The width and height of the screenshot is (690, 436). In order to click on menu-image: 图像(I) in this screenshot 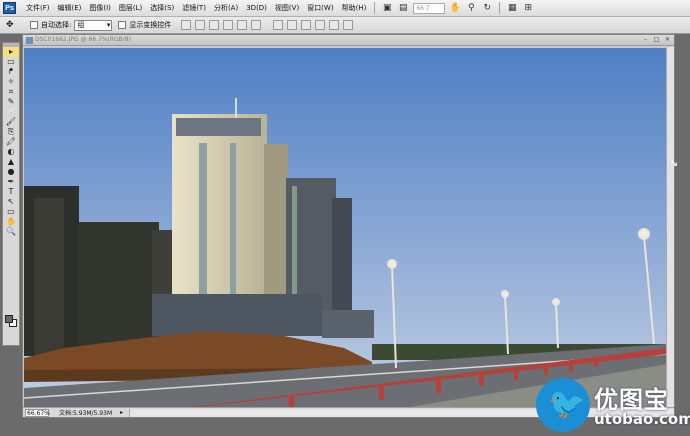, I will do `click(100, 8)`.